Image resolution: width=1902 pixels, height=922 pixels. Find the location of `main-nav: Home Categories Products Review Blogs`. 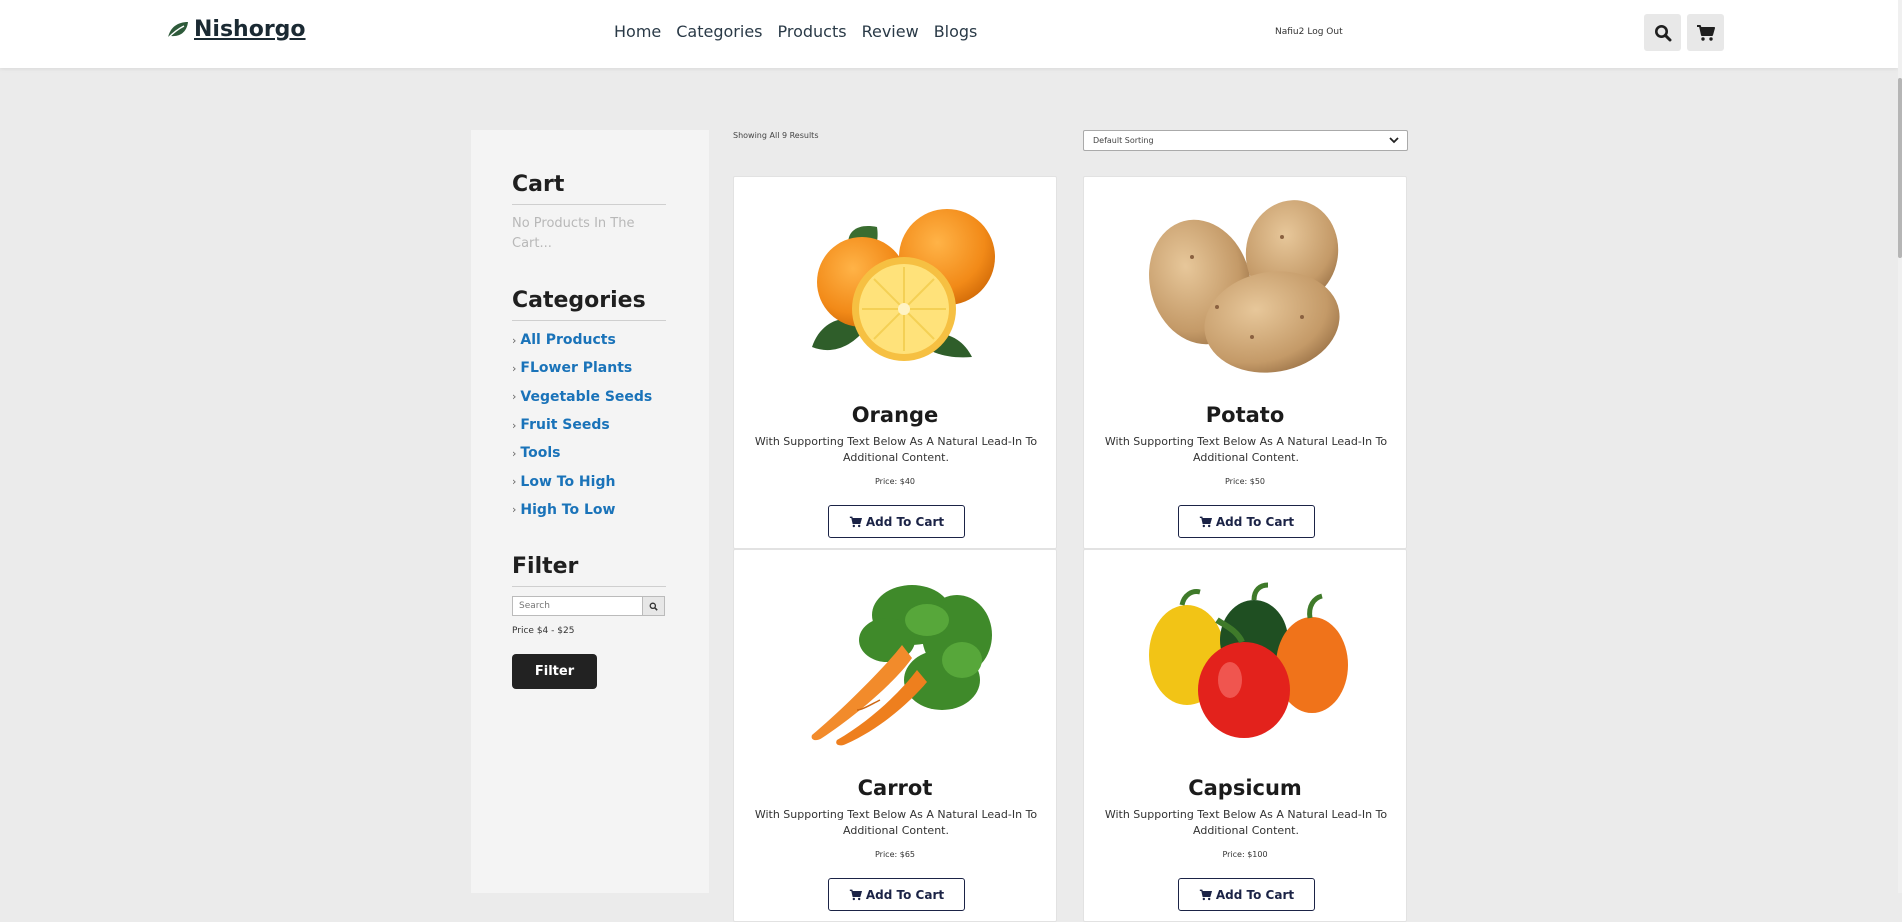

main-nav: Home Categories Products Review Blogs is located at coordinates (795, 31).